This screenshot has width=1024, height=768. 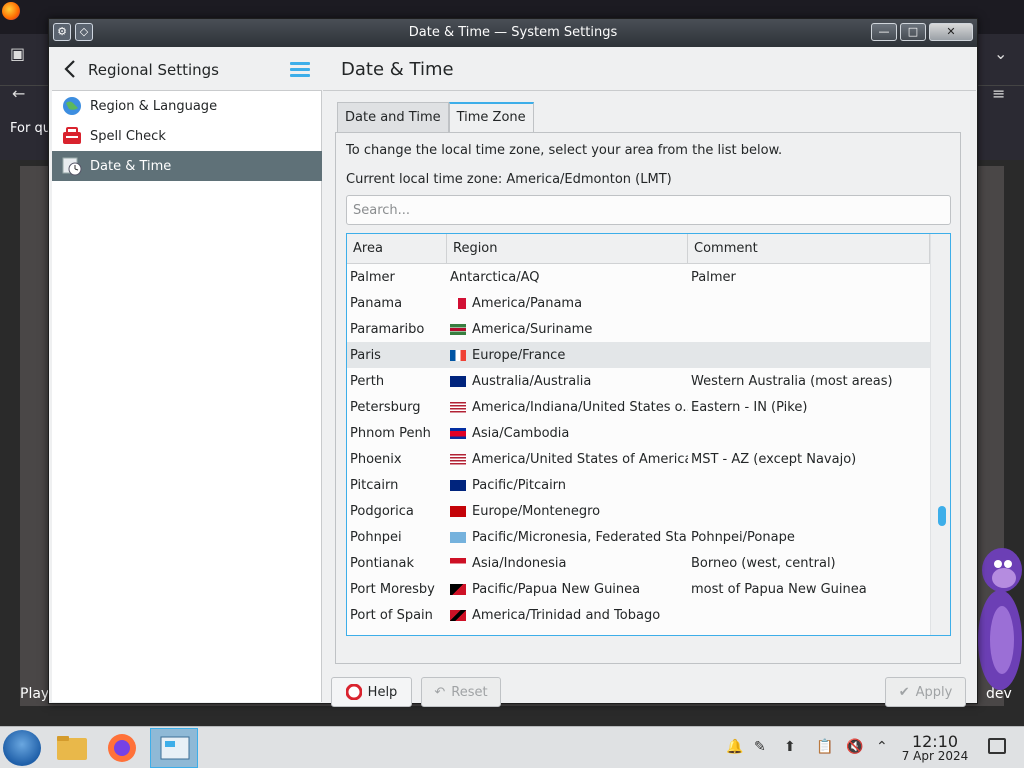 I want to click on region-text: America/Trinidad and Tobago, so click(x=566, y=615).